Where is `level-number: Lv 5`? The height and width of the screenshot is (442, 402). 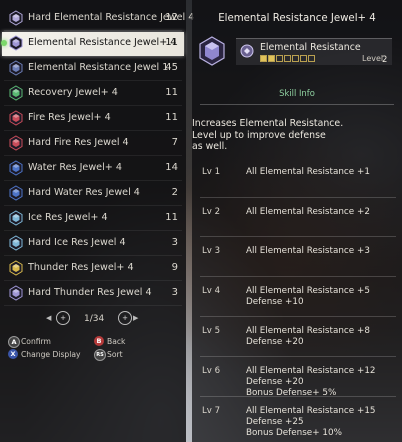 level-number: Lv 5 is located at coordinates (211, 331).